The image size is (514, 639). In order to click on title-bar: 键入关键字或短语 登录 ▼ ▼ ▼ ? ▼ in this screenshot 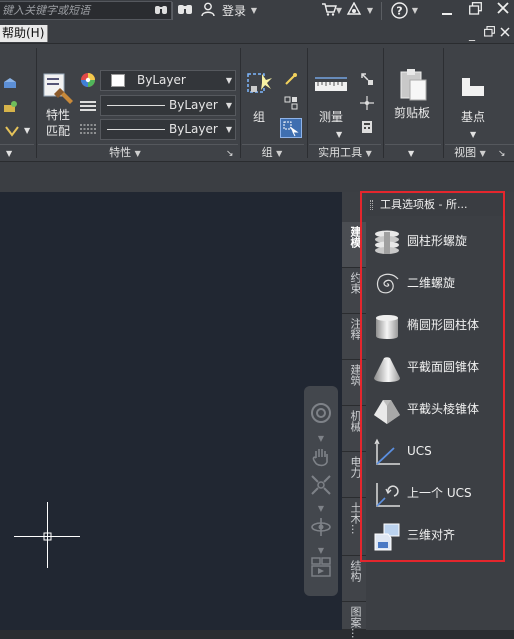, I will do `click(257, 11)`.